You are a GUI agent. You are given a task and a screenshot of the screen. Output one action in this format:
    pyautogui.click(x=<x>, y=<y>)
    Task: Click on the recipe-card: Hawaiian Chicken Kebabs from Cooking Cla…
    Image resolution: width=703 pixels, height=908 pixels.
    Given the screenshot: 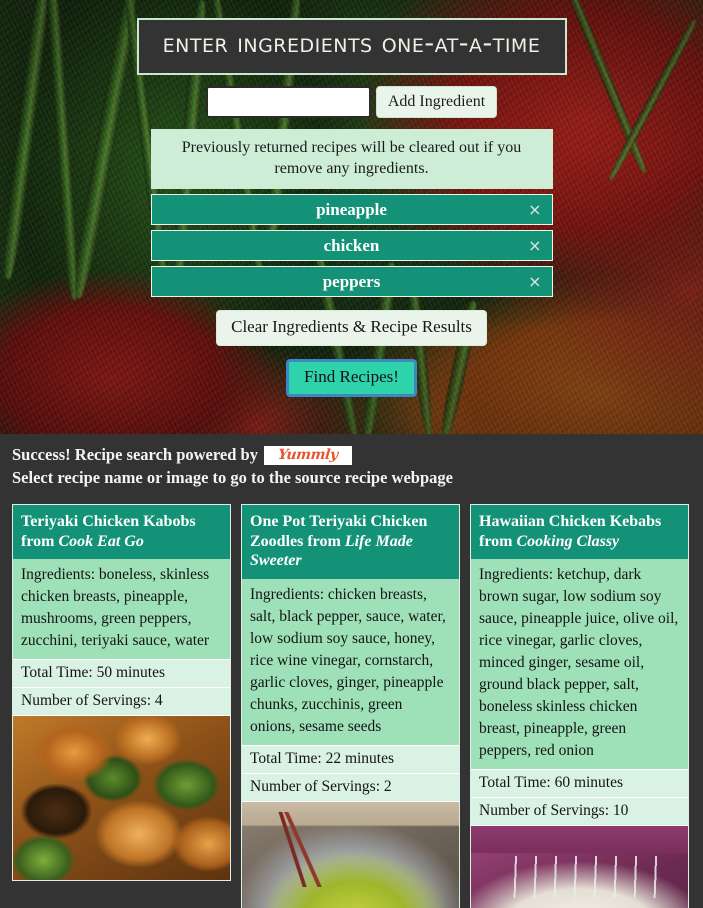 What is the action you would take?
    pyautogui.click(x=579, y=706)
    